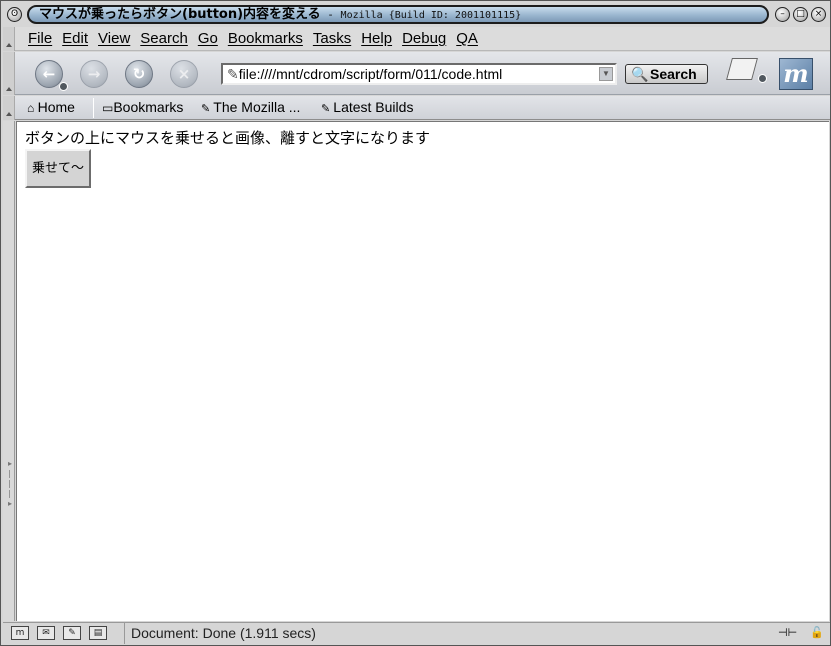 Image resolution: width=831 pixels, height=646 pixels. I want to click on menu-debug: Debug, so click(424, 38).